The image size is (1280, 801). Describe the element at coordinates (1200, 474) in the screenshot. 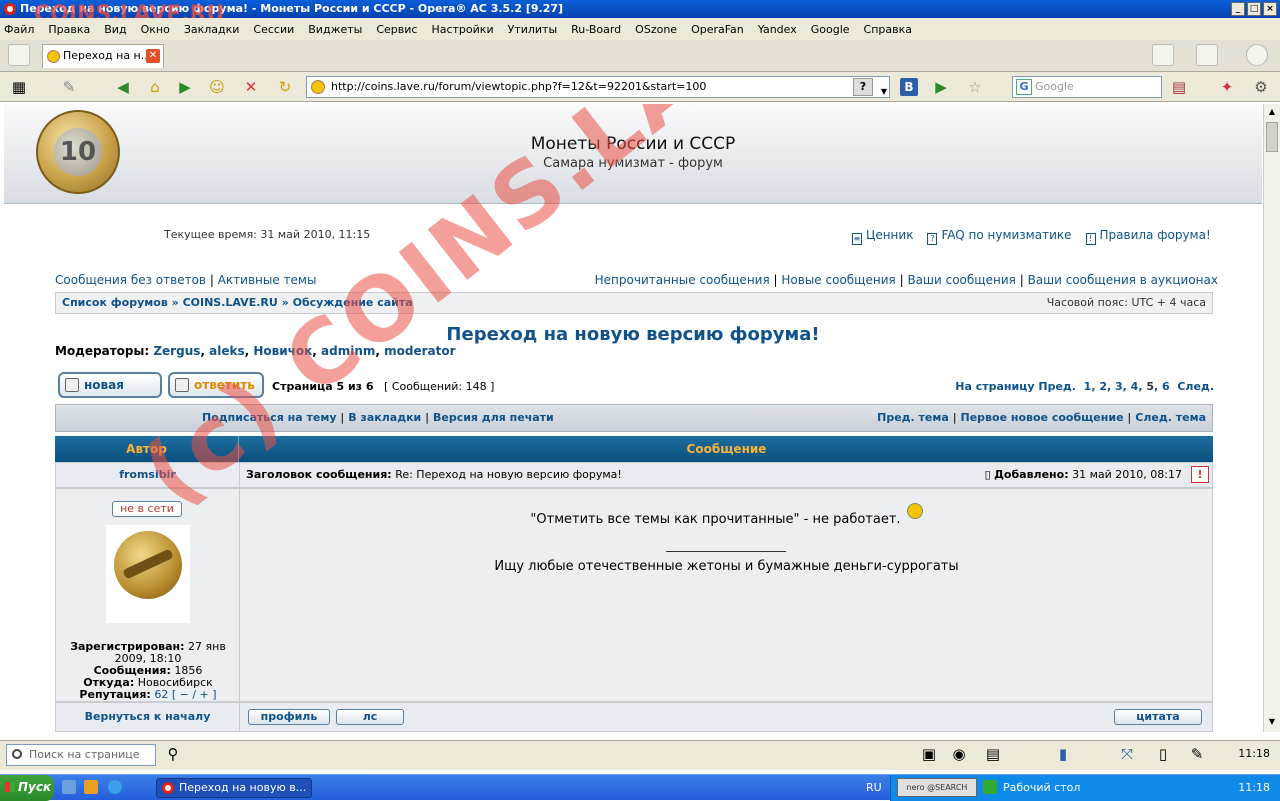

I see `report-icon: !` at that location.